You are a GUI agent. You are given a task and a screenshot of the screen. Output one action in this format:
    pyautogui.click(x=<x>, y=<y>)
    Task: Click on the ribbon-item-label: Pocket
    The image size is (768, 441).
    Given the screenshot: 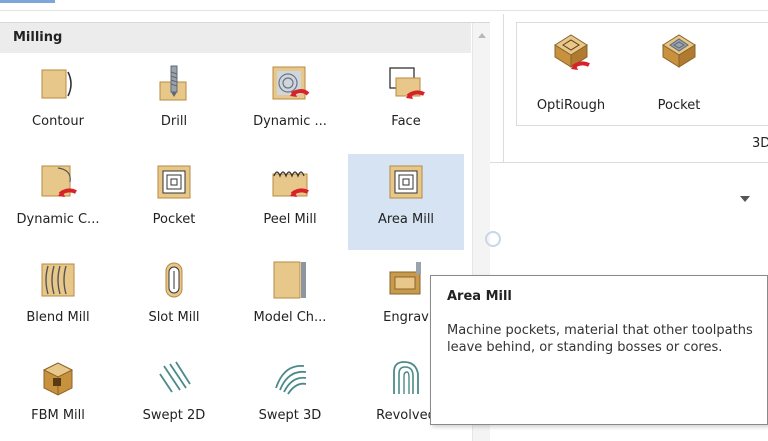 What is the action you would take?
    pyautogui.click(x=679, y=105)
    